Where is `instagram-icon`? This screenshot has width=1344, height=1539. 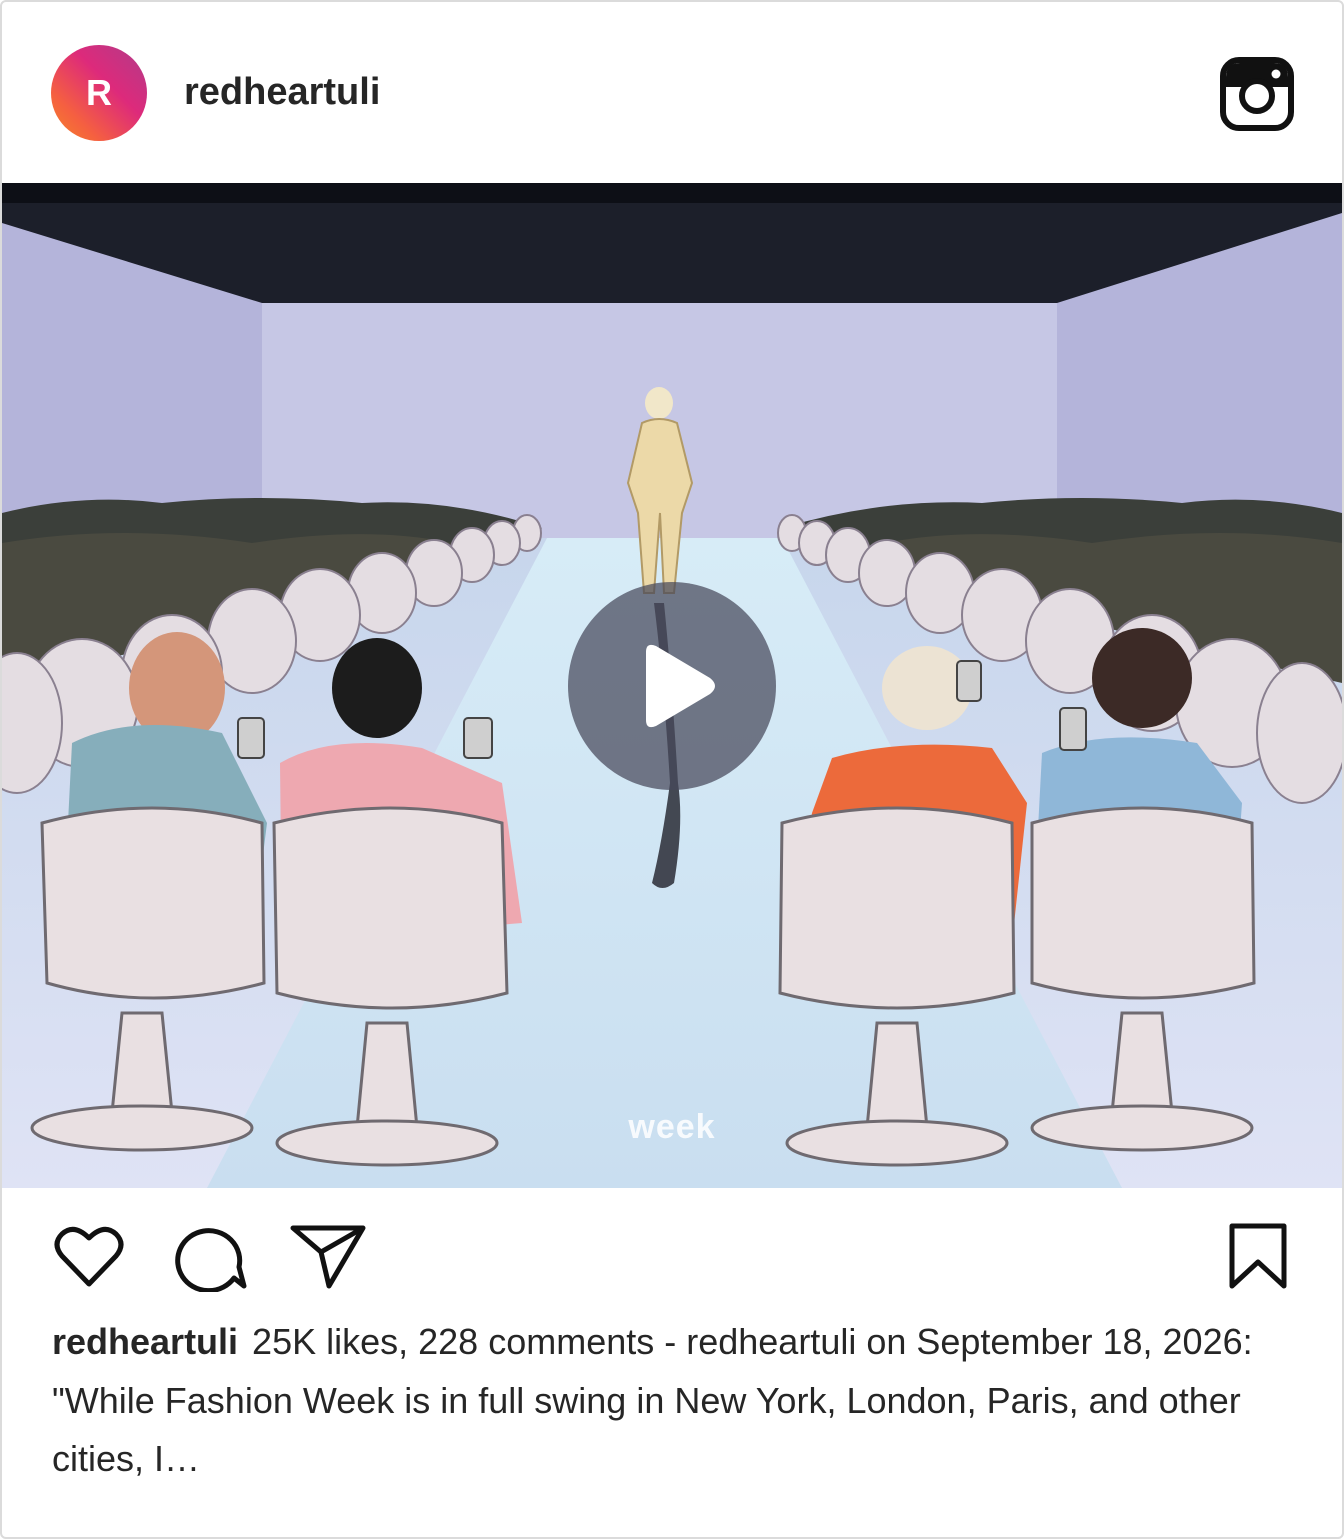
instagram-icon is located at coordinates (1257, 94).